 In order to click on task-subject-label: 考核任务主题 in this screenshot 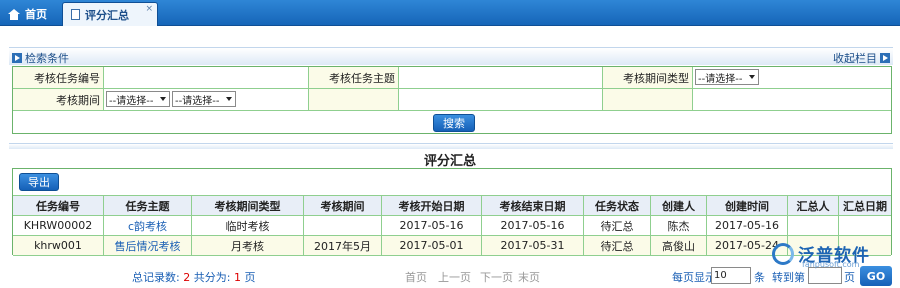, I will do `click(354, 77)`.